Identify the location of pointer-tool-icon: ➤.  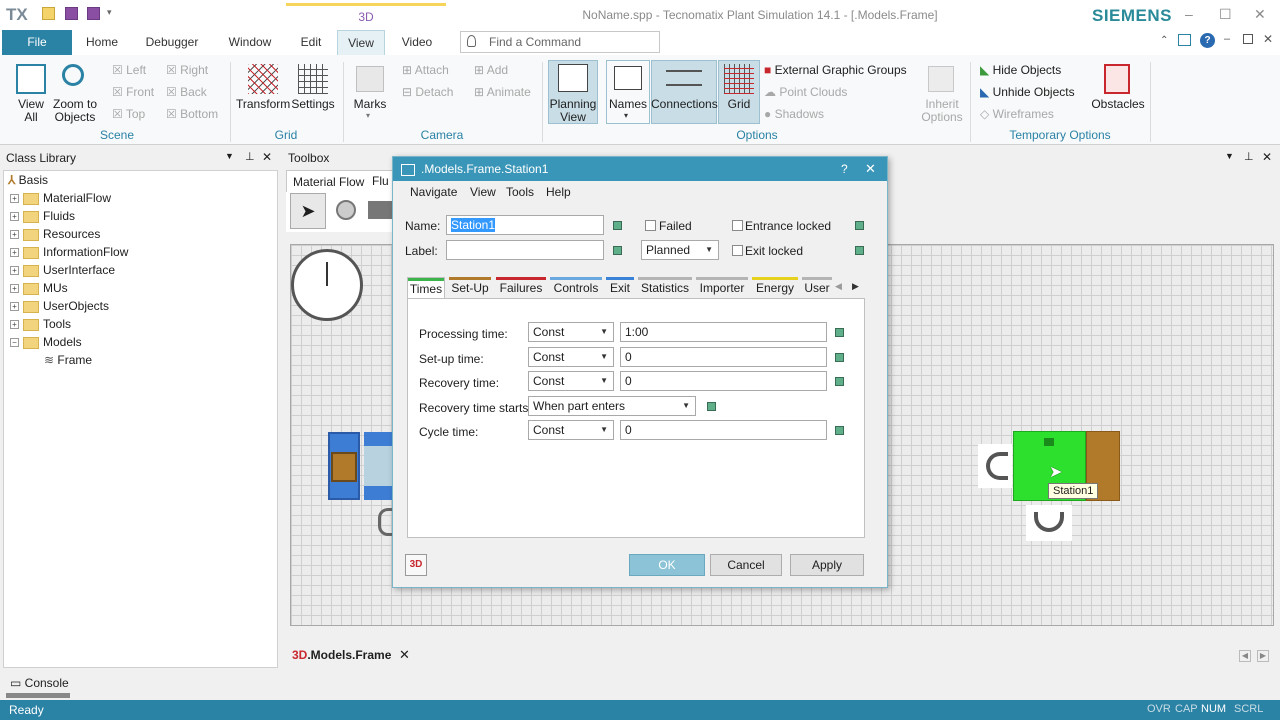
(308, 211).